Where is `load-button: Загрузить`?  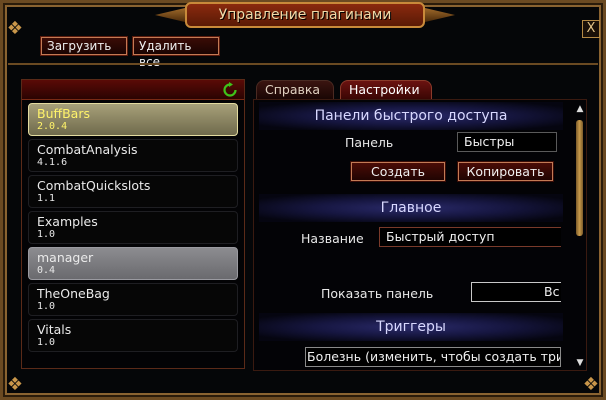
load-button: Загрузить is located at coordinates (84, 46).